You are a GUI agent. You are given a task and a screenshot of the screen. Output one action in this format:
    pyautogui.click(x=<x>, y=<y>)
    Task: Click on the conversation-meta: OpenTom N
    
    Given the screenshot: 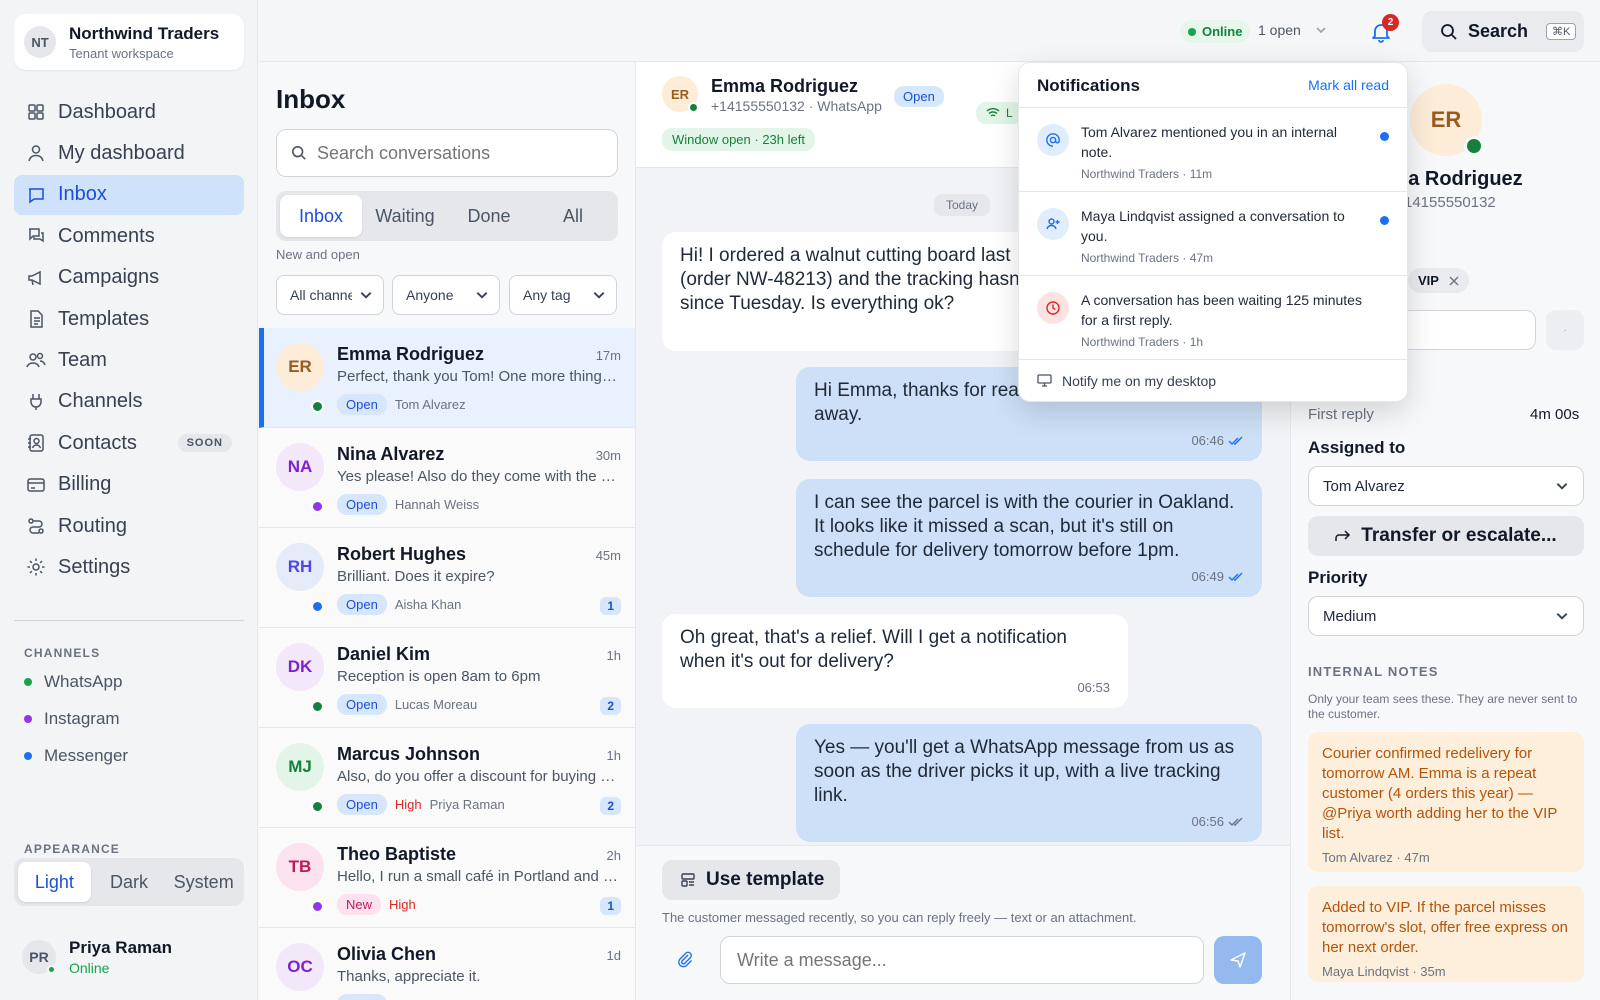 What is the action you would take?
    pyautogui.click(x=384, y=997)
    